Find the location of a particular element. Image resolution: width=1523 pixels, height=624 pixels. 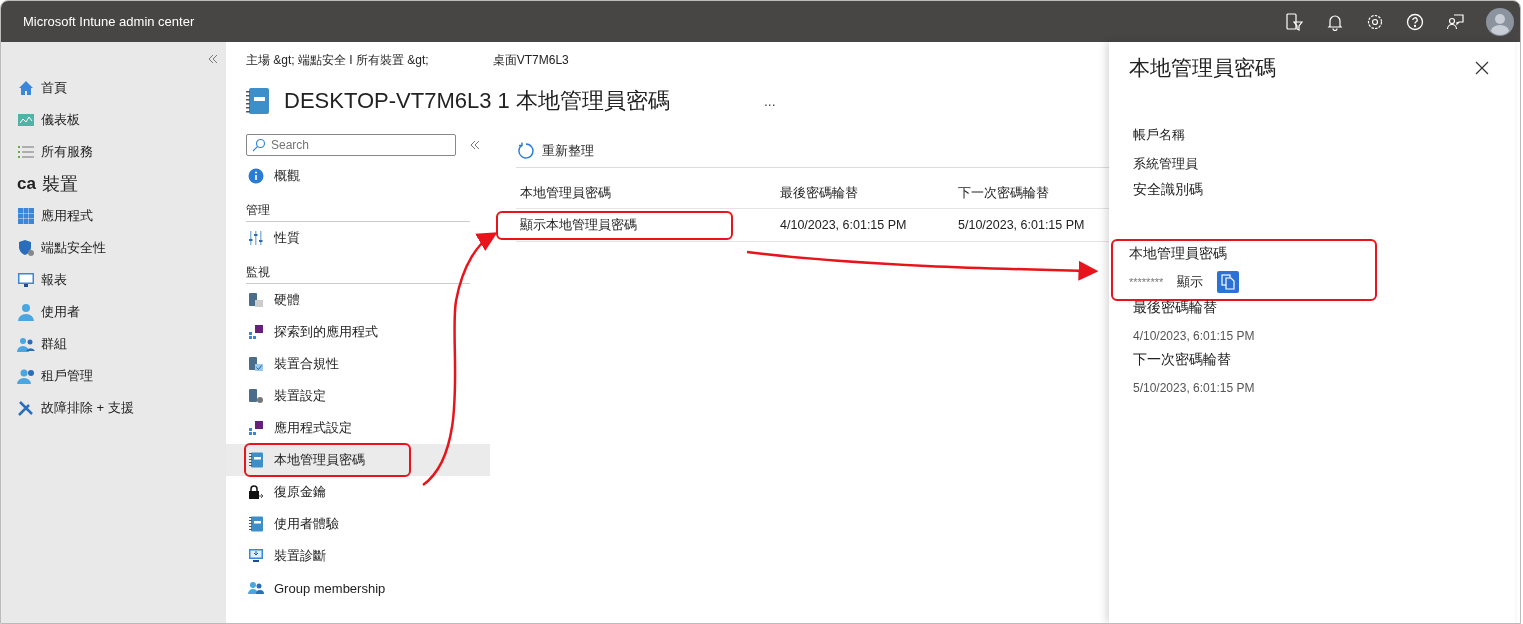

nav-item: 儀表板 is located at coordinates (113, 120).